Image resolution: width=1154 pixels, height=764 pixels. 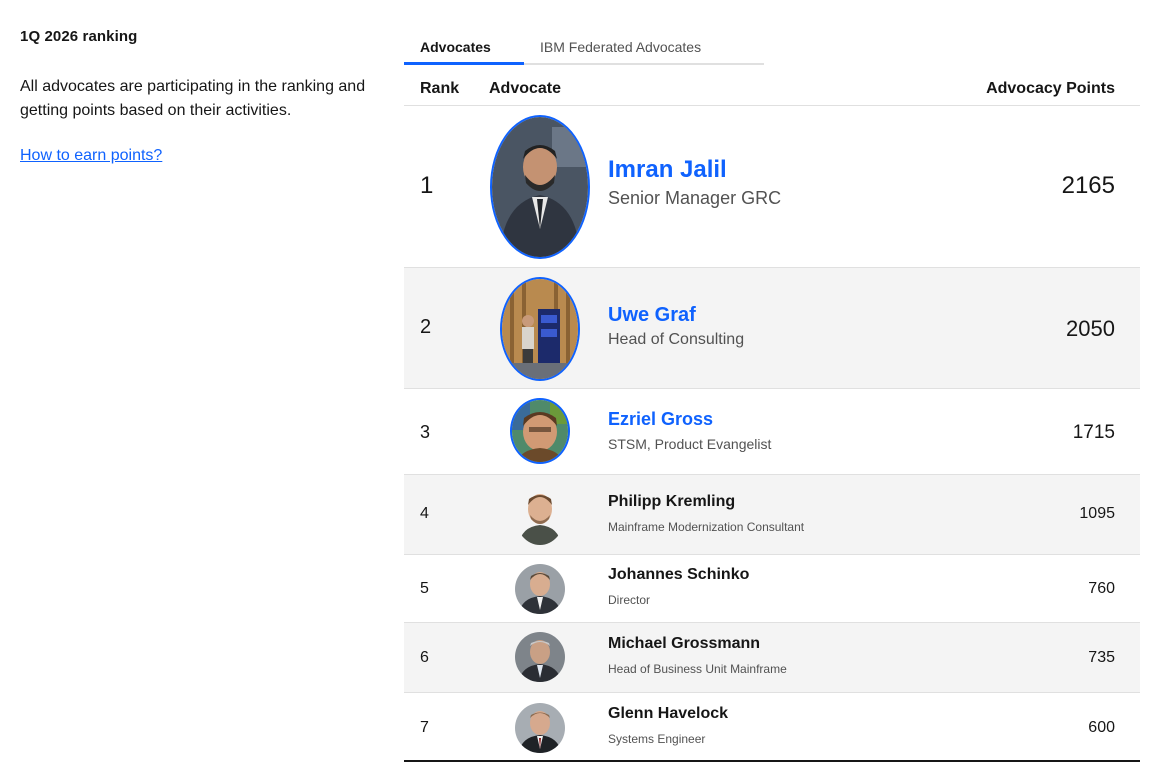 What do you see at coordinates (772, 328) in the screenshot?
I see `table-row: 2 Uwe Graf Head of Consulting 2050` at bounding box center [772, 328].